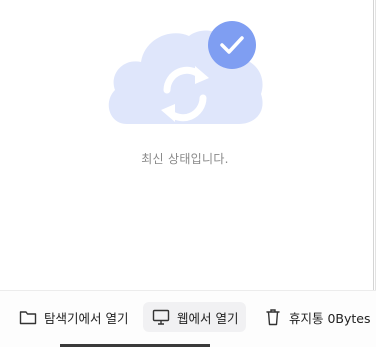  I want to click on open-in-explorer-button: 탐색기에서 열기, so click(73, 317).